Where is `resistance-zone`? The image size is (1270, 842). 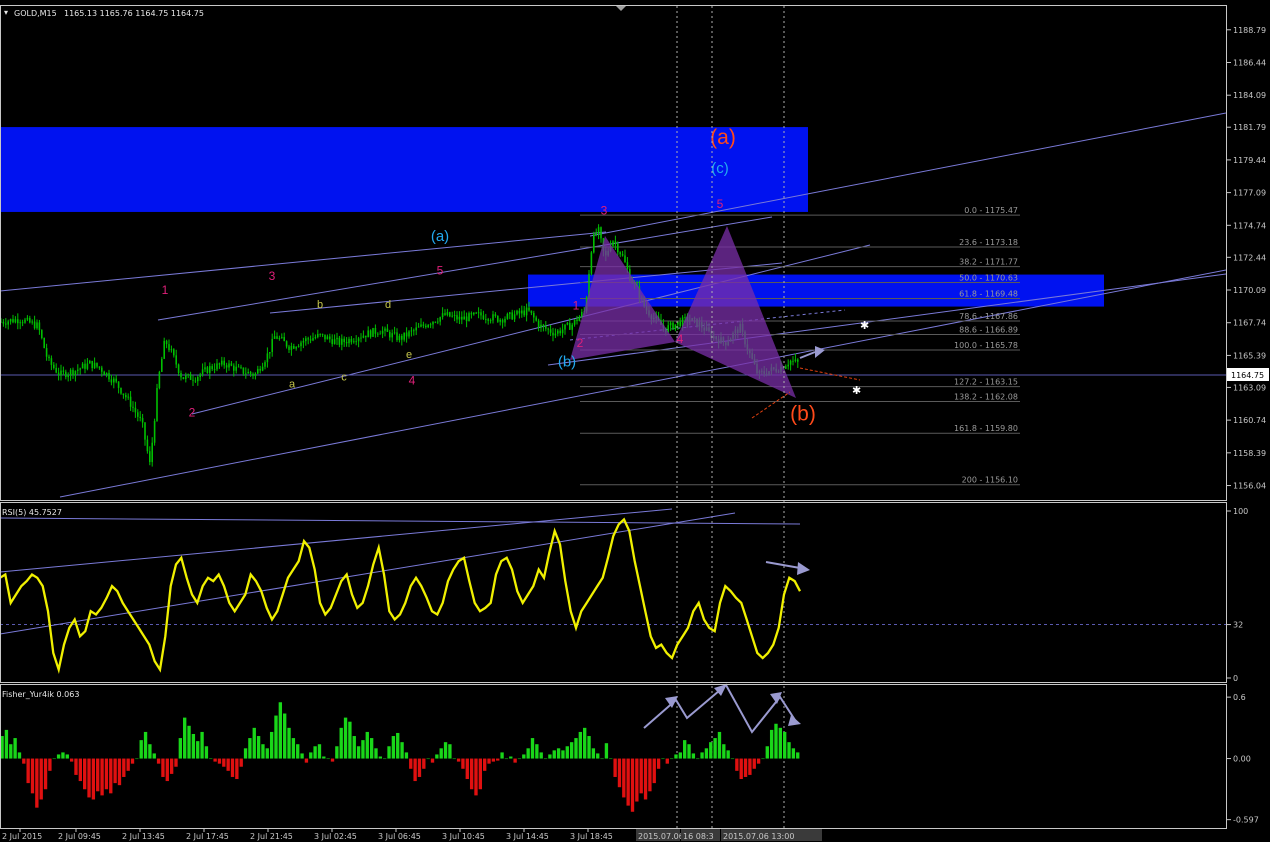
resistance-zone is located at coordinates (404, 169).